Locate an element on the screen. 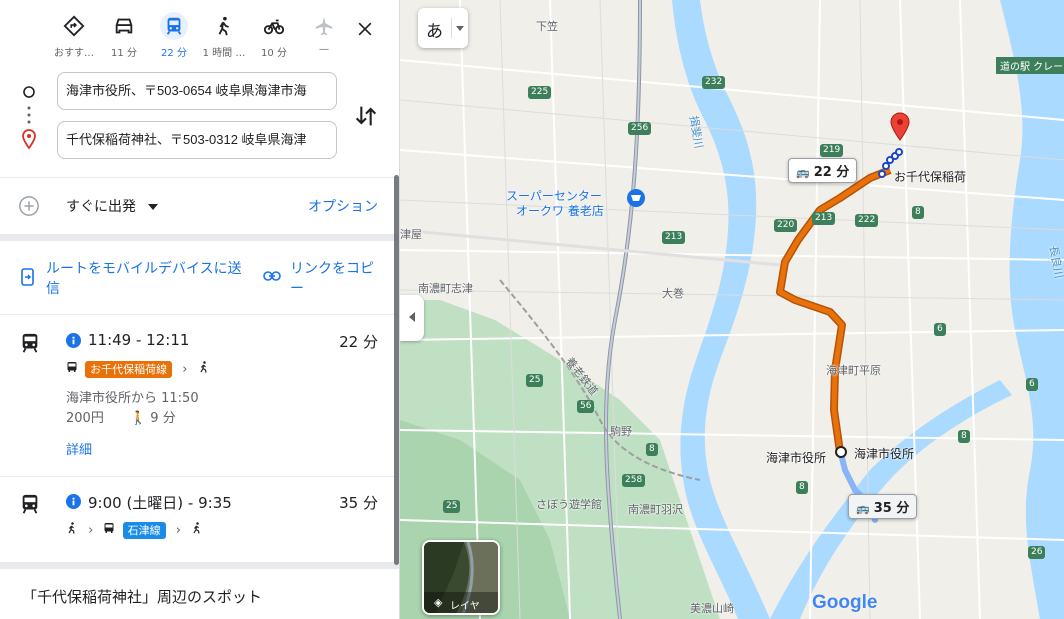  link-icon is located at coordinates (272, 276).